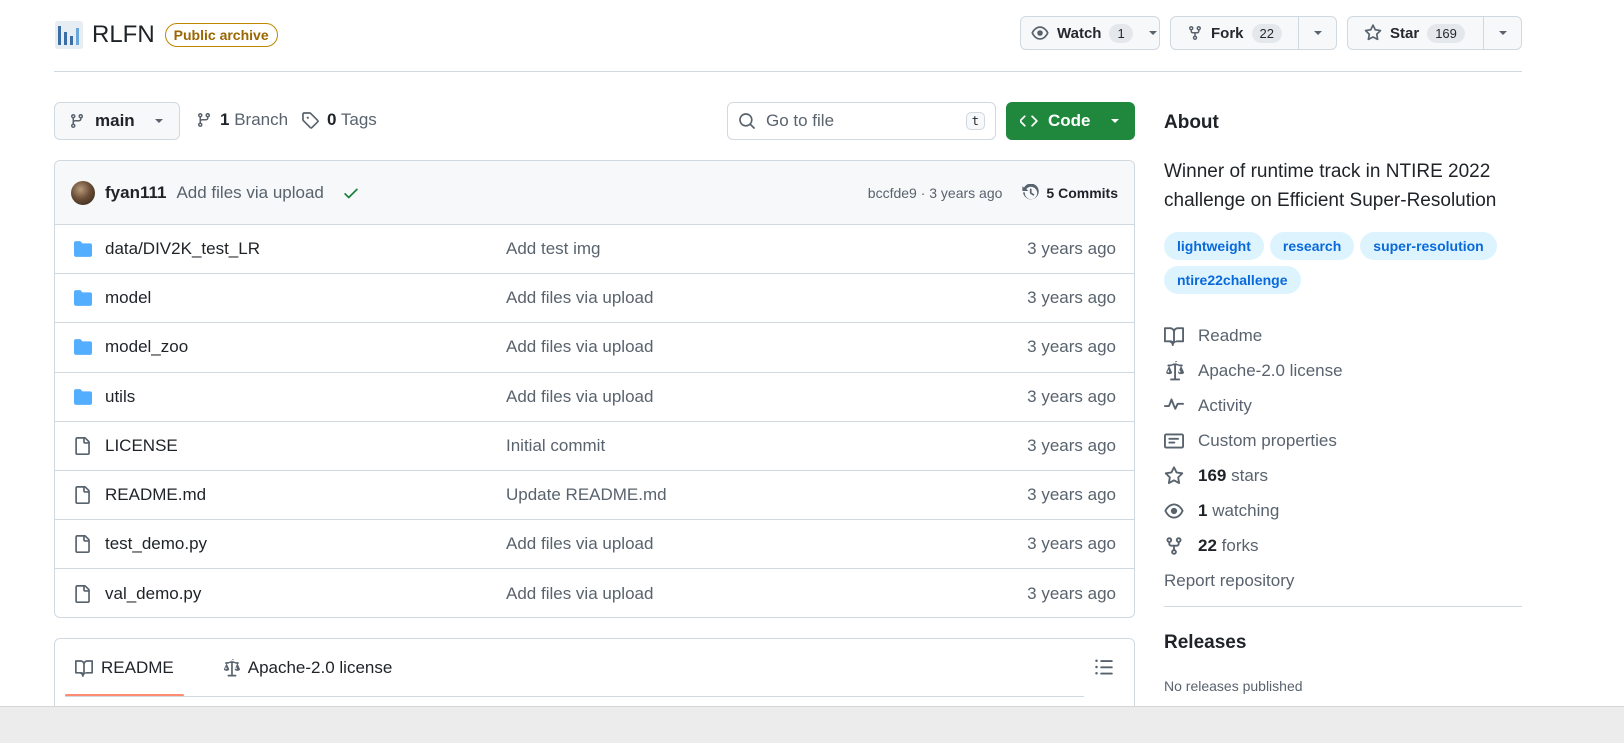  I want to click on file-name-link: LICENSE, so click(305, 446).